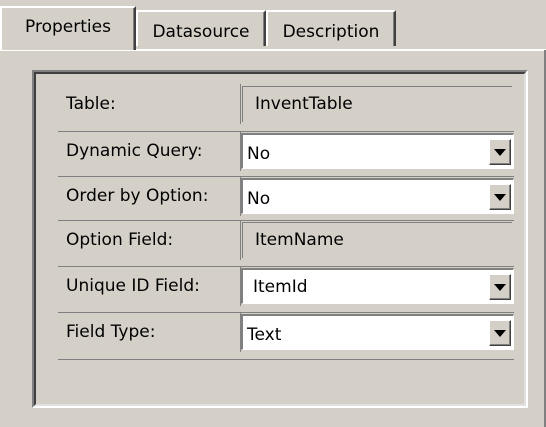 Image resolution: width=546 pixels, height=427 pixels. I want to click on option-field-label: Option Field:, so click(120, 240).